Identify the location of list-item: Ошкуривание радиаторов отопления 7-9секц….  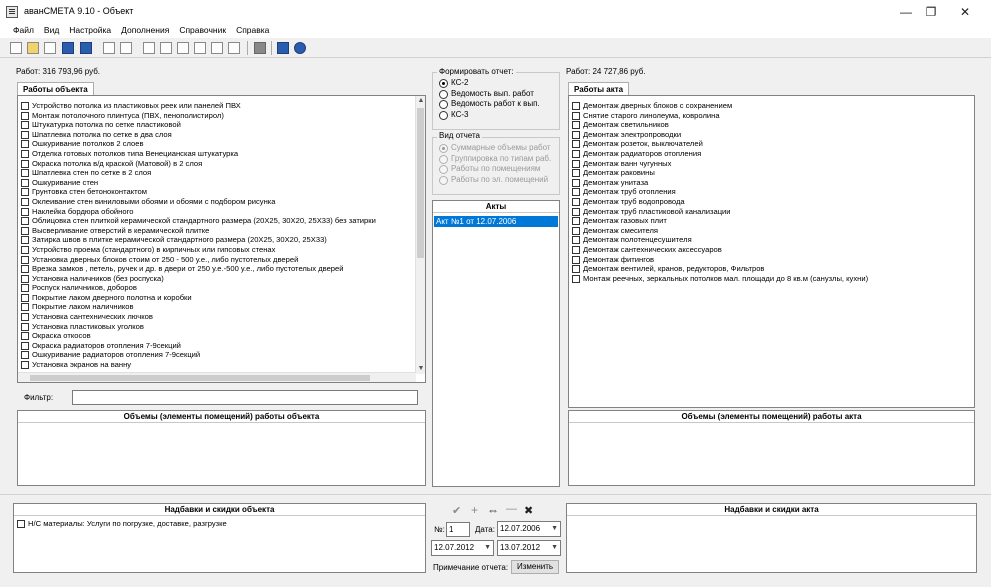
(221, 355).